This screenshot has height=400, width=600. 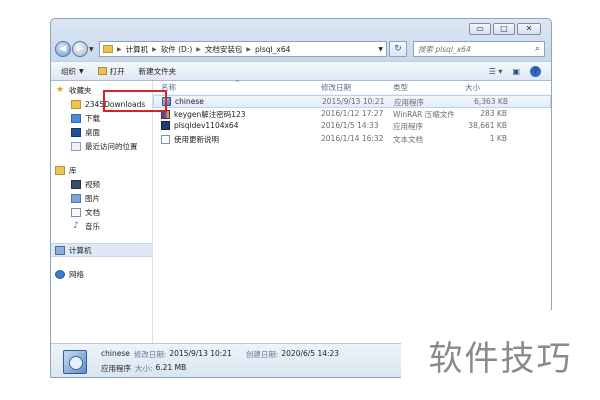 I want to click on file-name-cell: keygen解注密码123, so click(x=203, y=114).